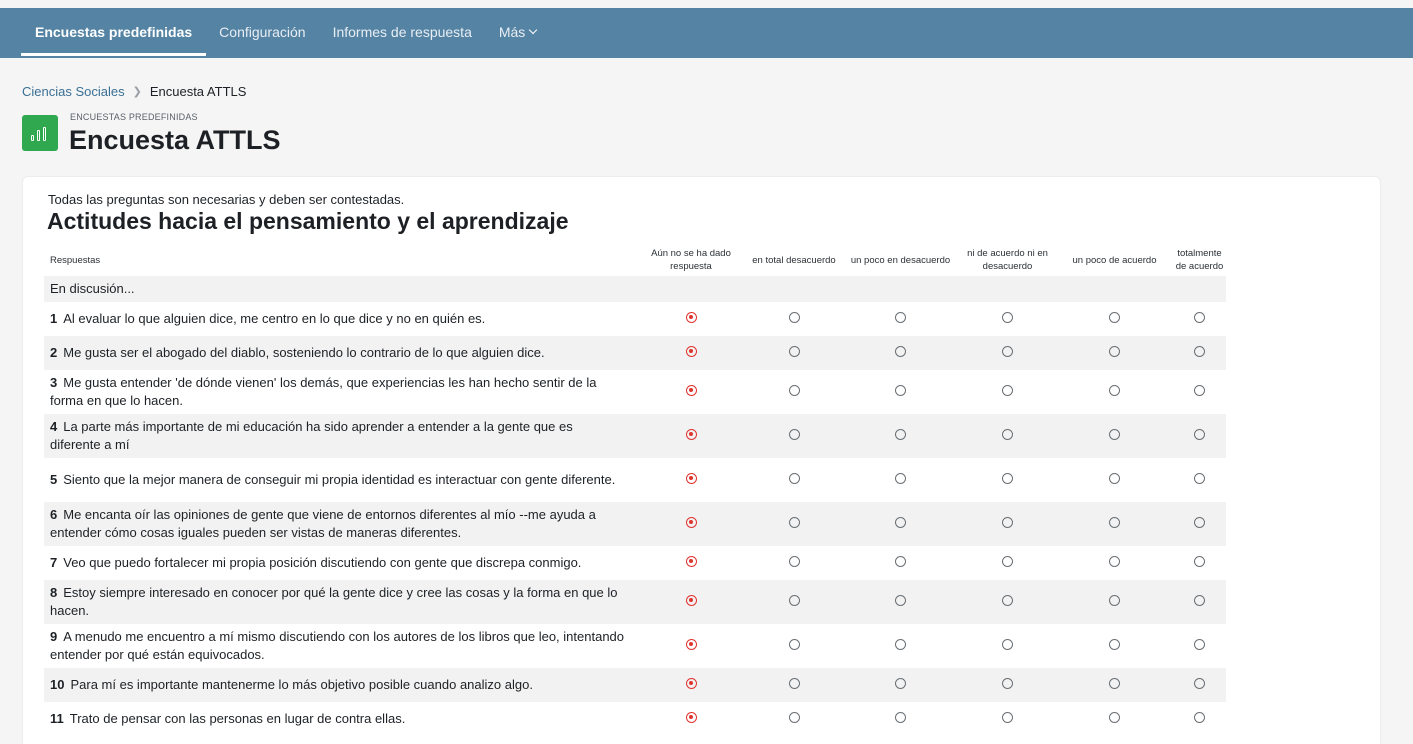 This screenshot has height=744, width=1413. Describe the element at coordinates (512, 32) in the screenshot. I see `tab-label: Más` at that location.